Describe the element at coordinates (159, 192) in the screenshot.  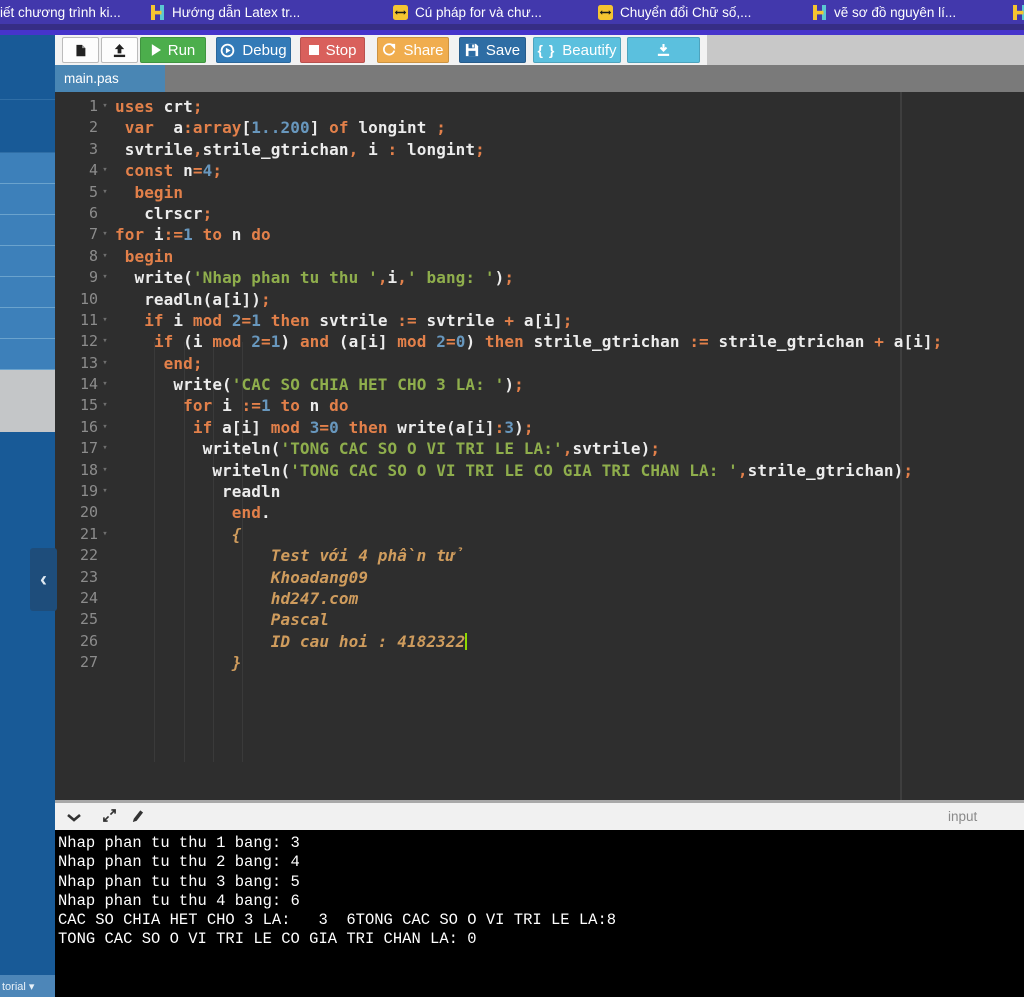
I see `code-text: begin` at that location.